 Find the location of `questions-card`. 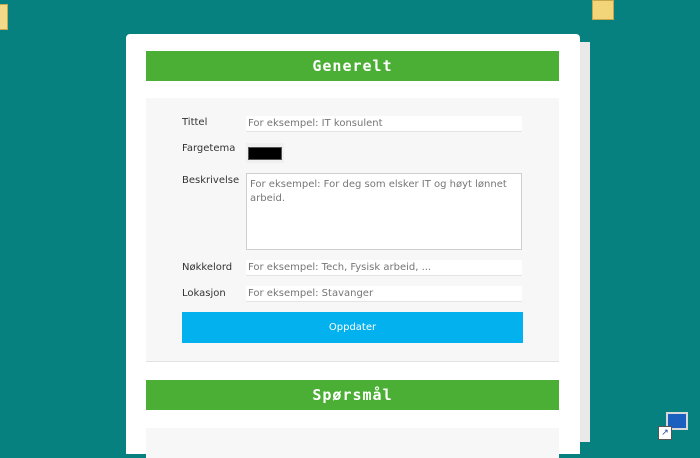

questions-card is located at coordinates (352, 443).